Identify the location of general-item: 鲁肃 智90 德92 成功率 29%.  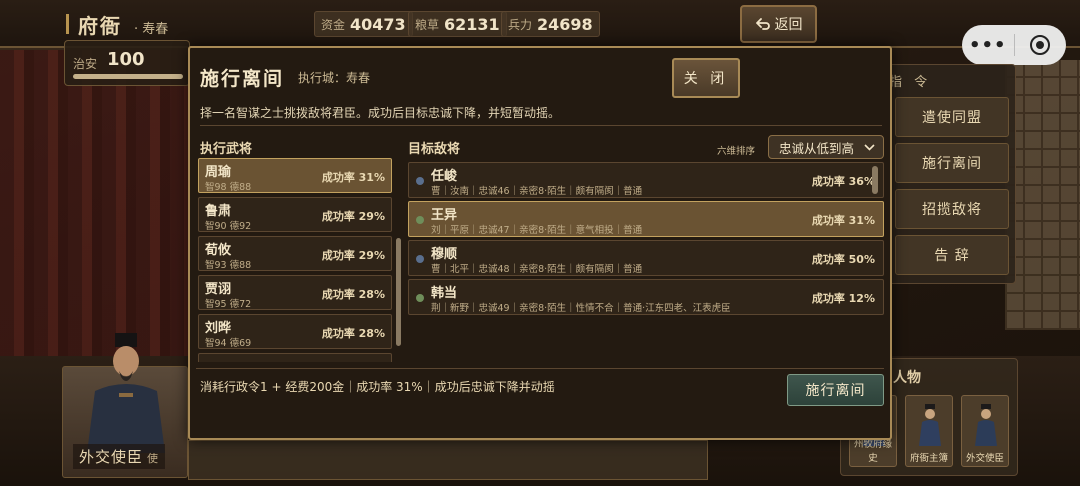
(295, 214).